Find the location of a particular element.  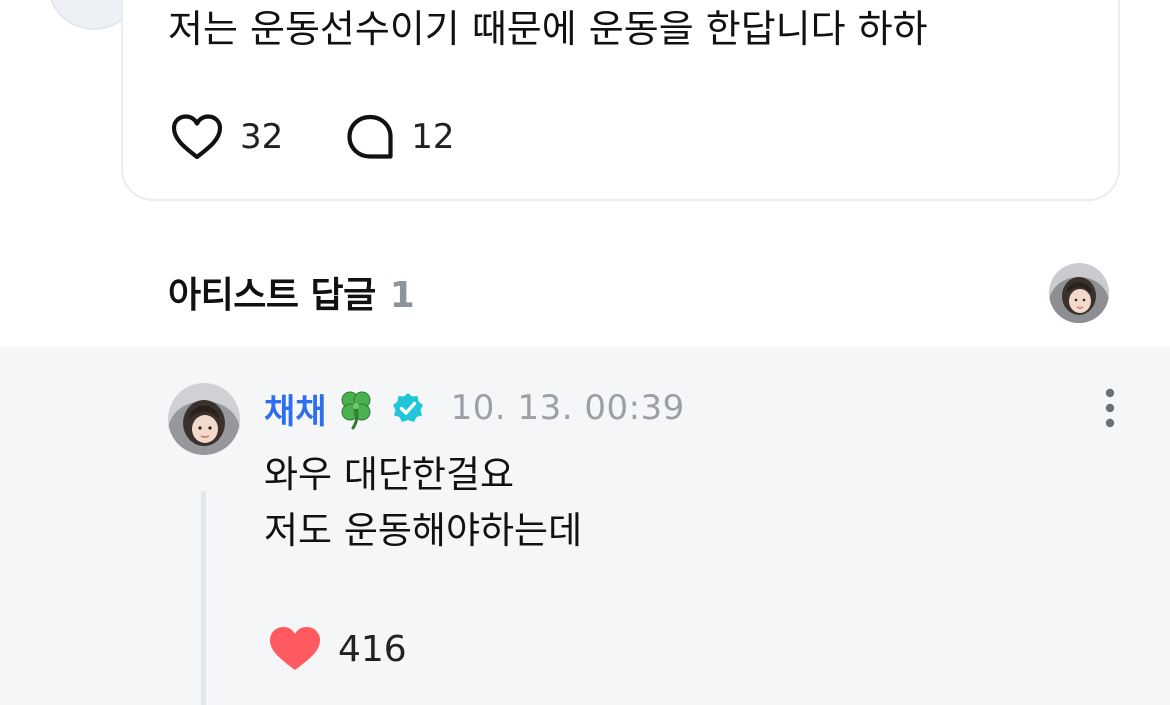

post-like-button: 32 is located at coordinates (226, 137).